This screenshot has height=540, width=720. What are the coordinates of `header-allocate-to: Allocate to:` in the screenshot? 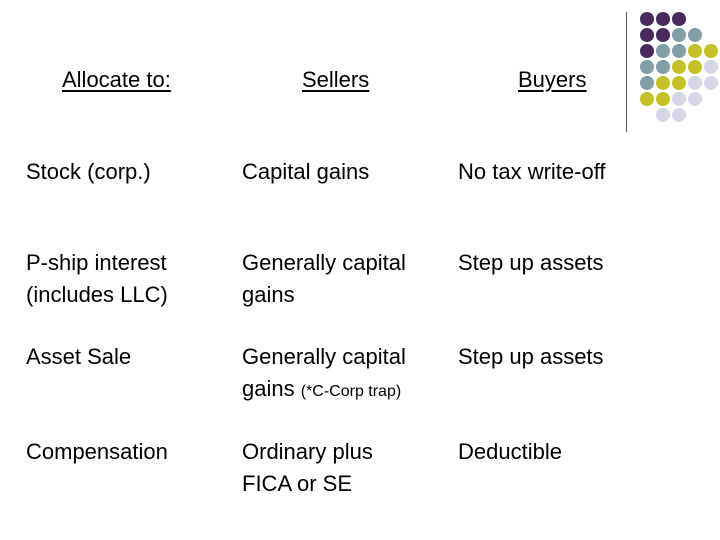 It's located at (116, 79).